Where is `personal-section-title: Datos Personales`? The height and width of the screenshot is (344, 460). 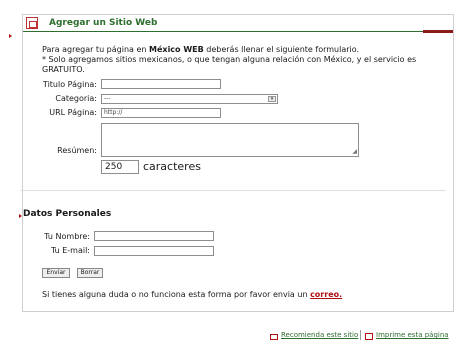 personal-section-title: Datos Personales is located at coordinates (67, 214).